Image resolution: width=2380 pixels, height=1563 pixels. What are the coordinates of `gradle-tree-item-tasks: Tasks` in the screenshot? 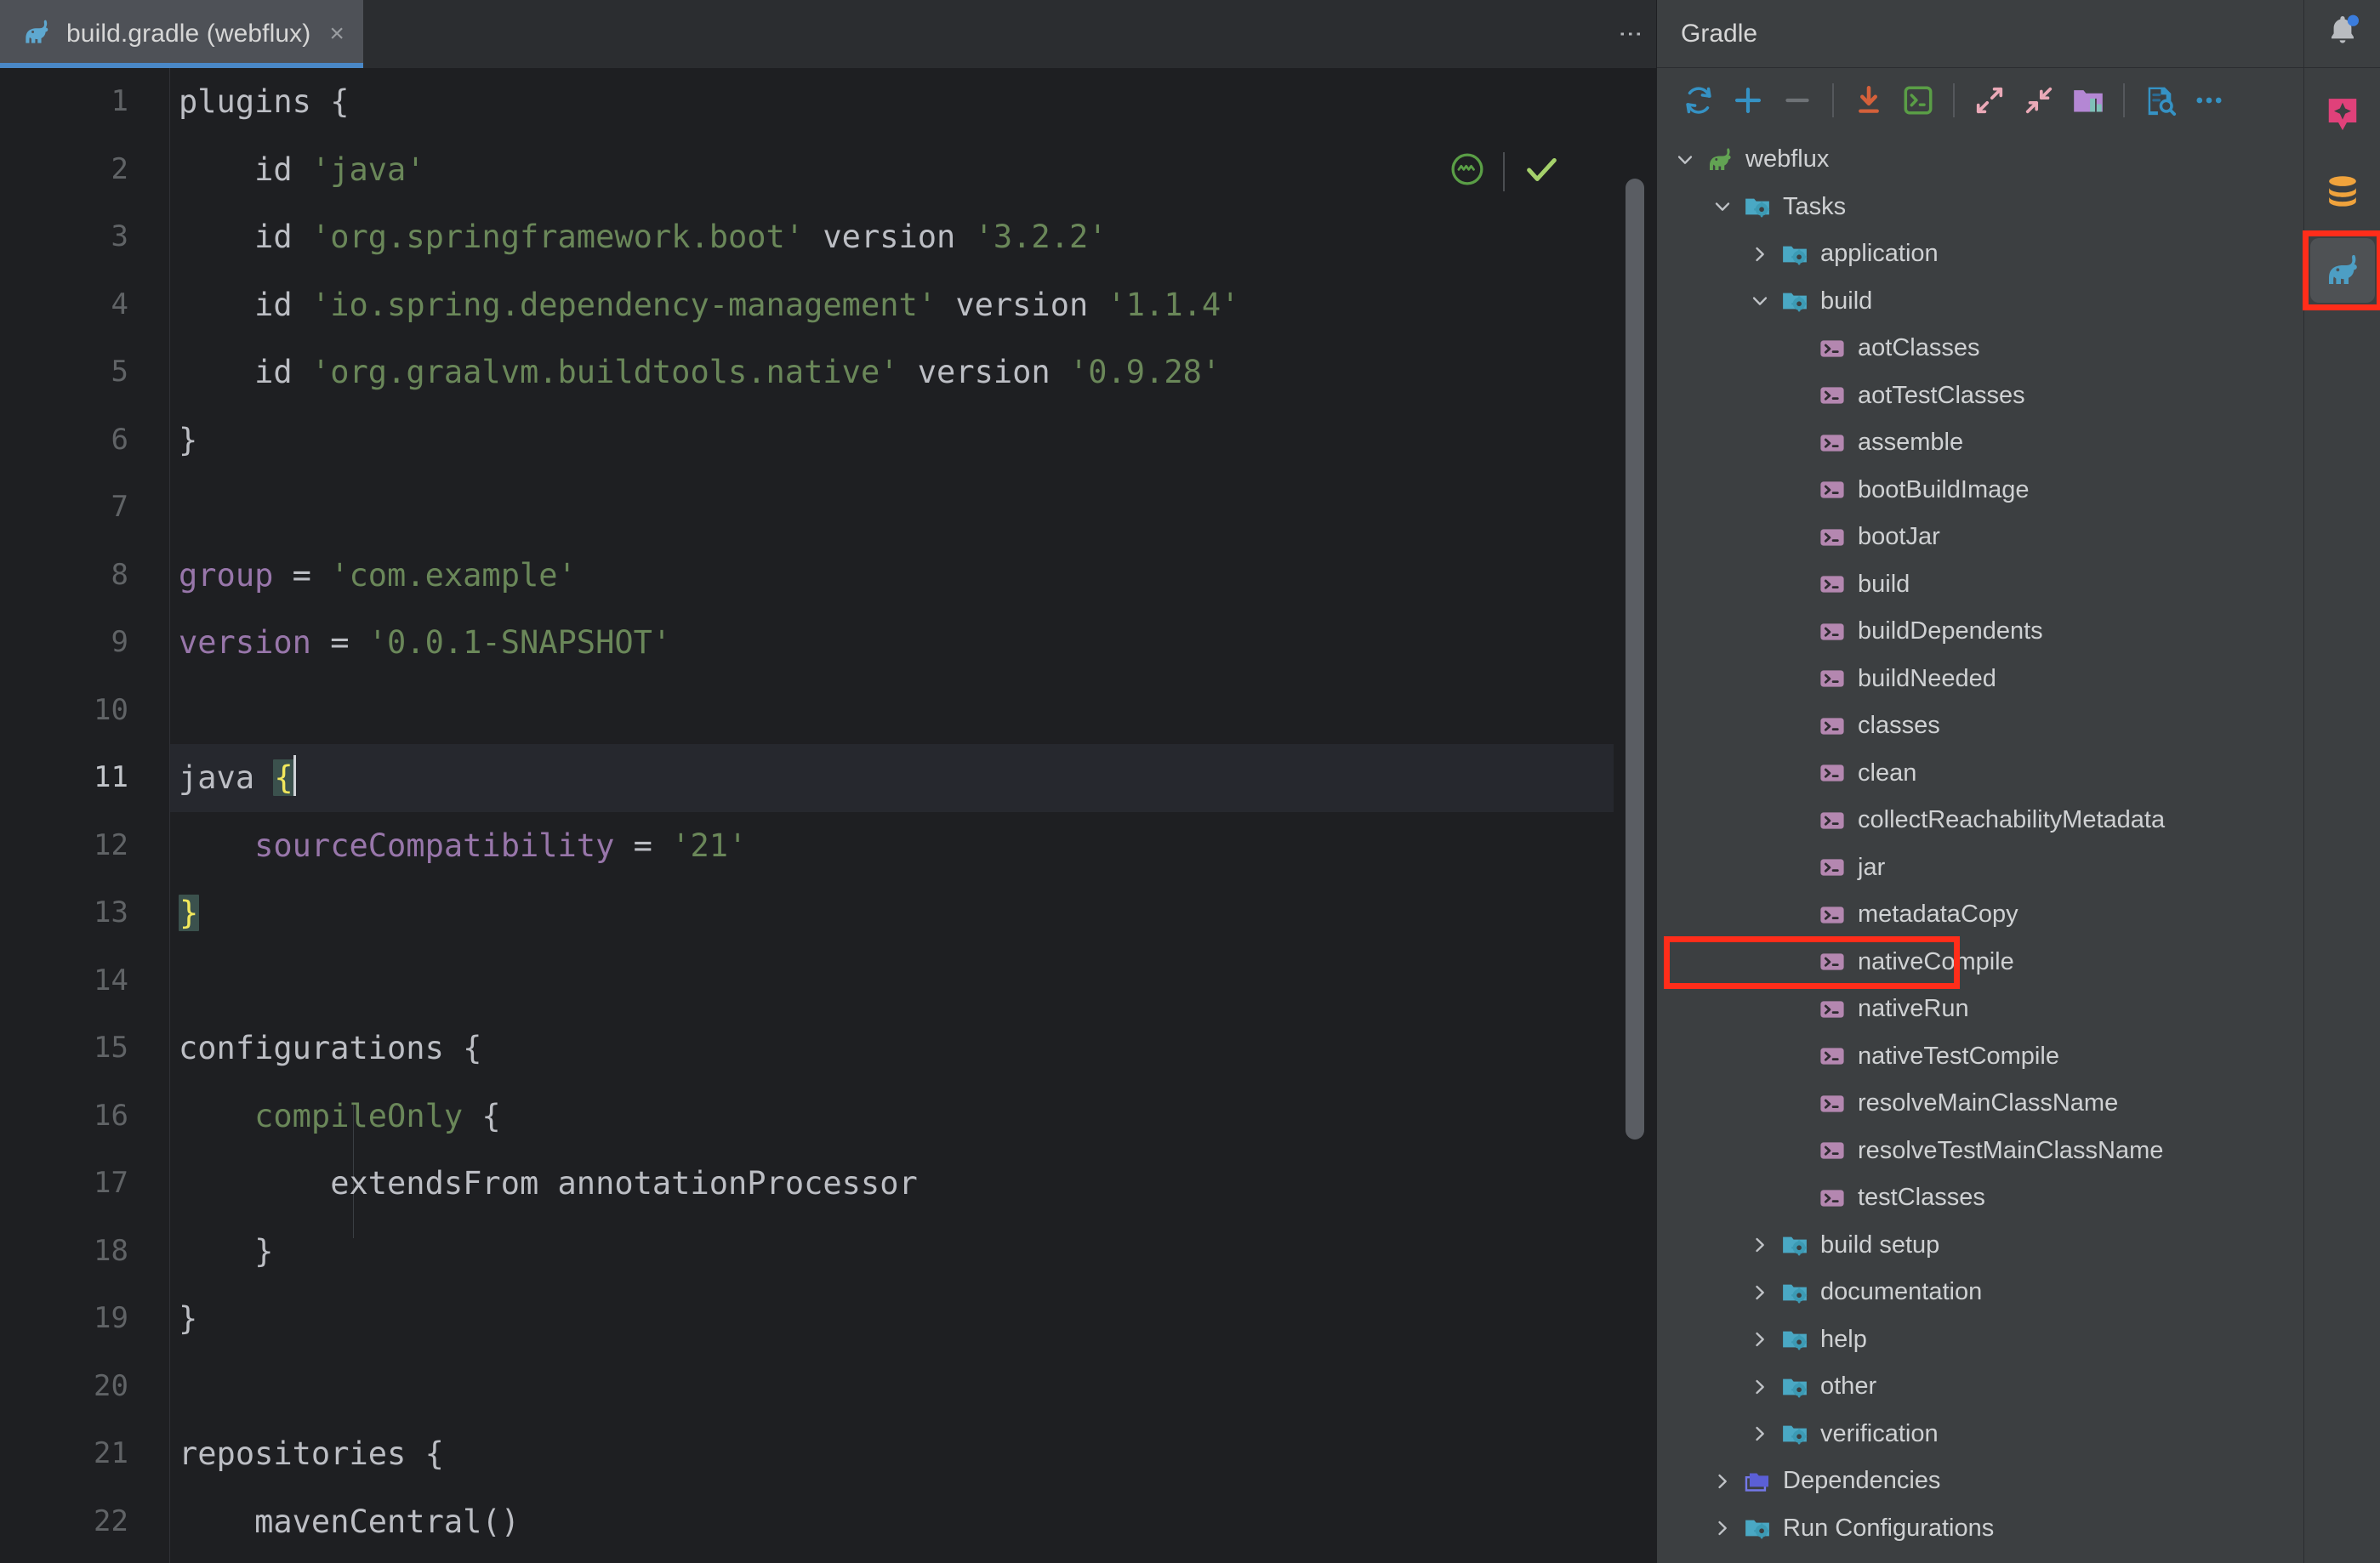 It's located at (1980, 207).